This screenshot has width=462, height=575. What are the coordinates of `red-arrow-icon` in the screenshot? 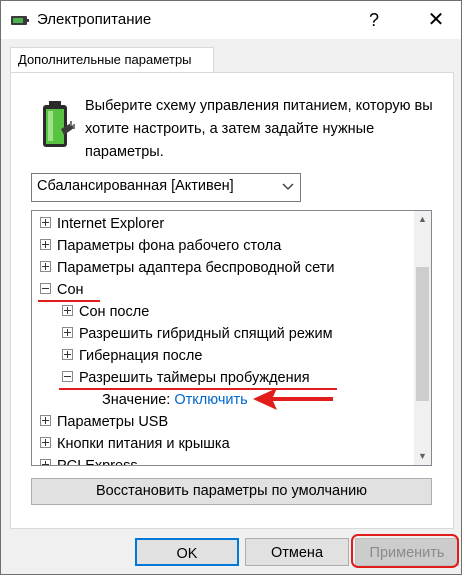 It's located at (293, 399).